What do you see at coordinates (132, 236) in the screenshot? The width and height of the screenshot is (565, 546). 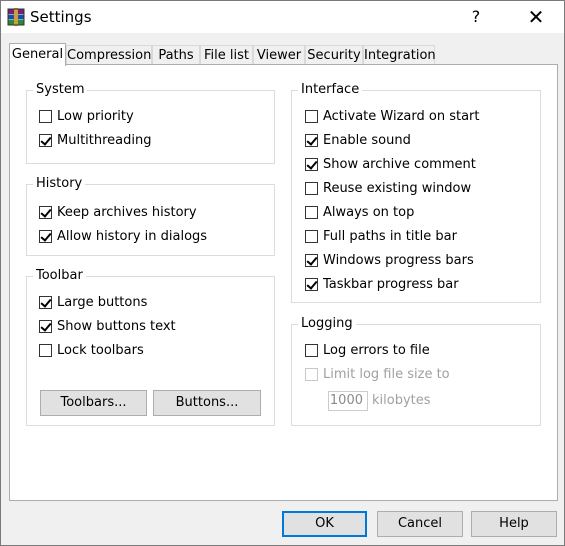 I see `checkbox-label: Allow history in dialogs` at bounding box center [132, 236].